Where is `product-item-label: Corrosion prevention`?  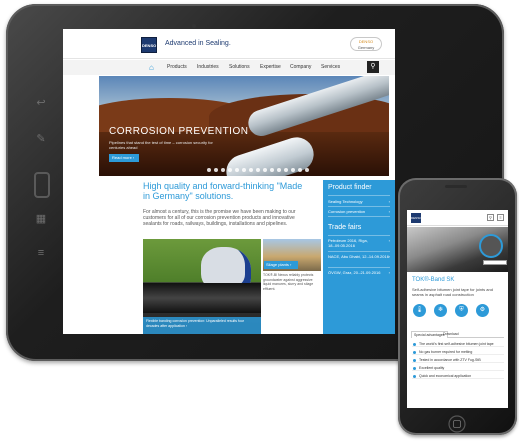
product-item-label: Corrosion prevention is located at coordinates (347, 211).